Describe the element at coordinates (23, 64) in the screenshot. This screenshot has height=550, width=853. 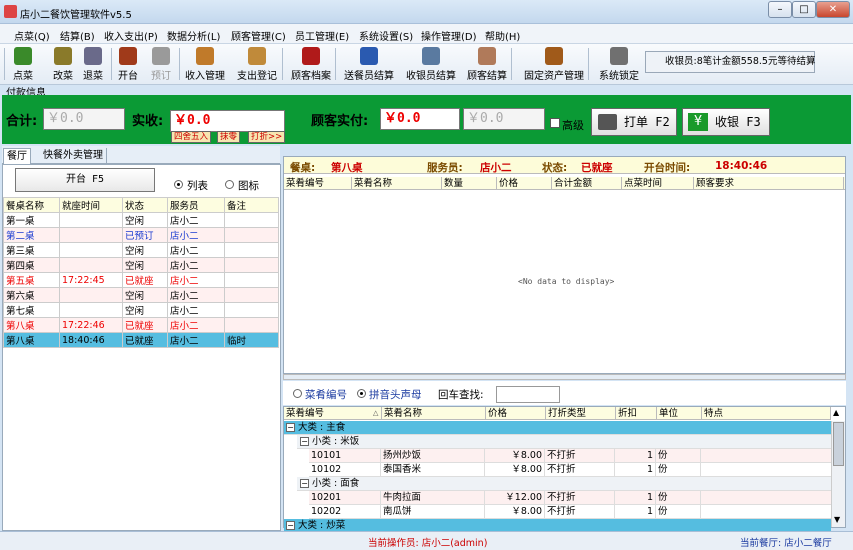
I see `toolbar-order-button: 点菜` at that location.